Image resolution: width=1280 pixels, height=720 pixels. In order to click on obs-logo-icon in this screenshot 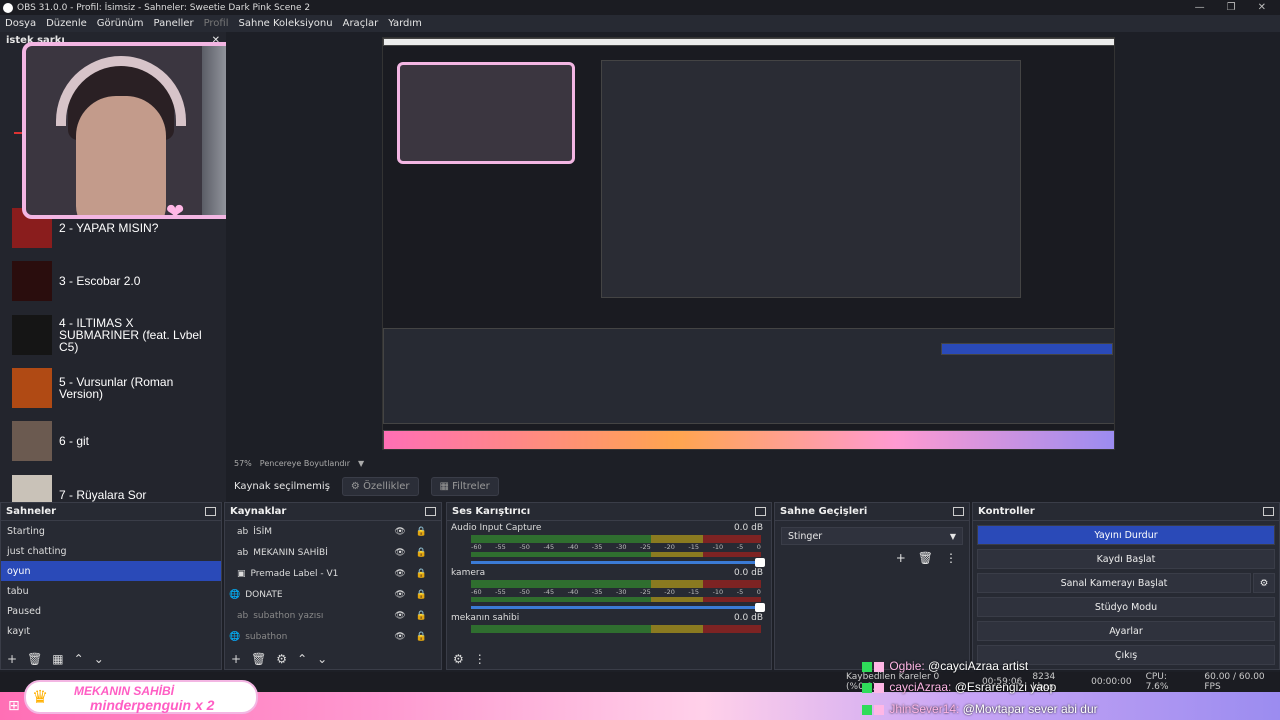, I will do `click(8, 7)`.